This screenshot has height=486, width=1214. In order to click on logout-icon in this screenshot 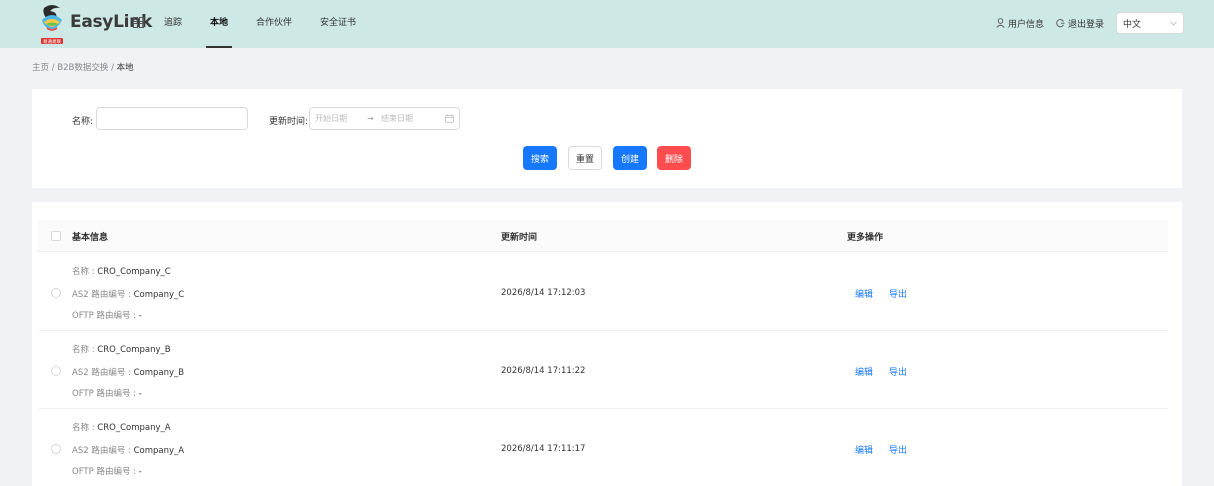, I will do `click(1060, 23)`.